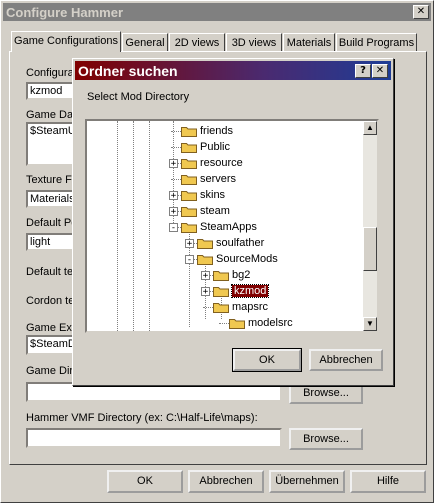 The image size is (434, 503). Describe the element at coordinates (50, 301) in the screenshot. I see `cordon-texture-label: Cordon te` at that location.